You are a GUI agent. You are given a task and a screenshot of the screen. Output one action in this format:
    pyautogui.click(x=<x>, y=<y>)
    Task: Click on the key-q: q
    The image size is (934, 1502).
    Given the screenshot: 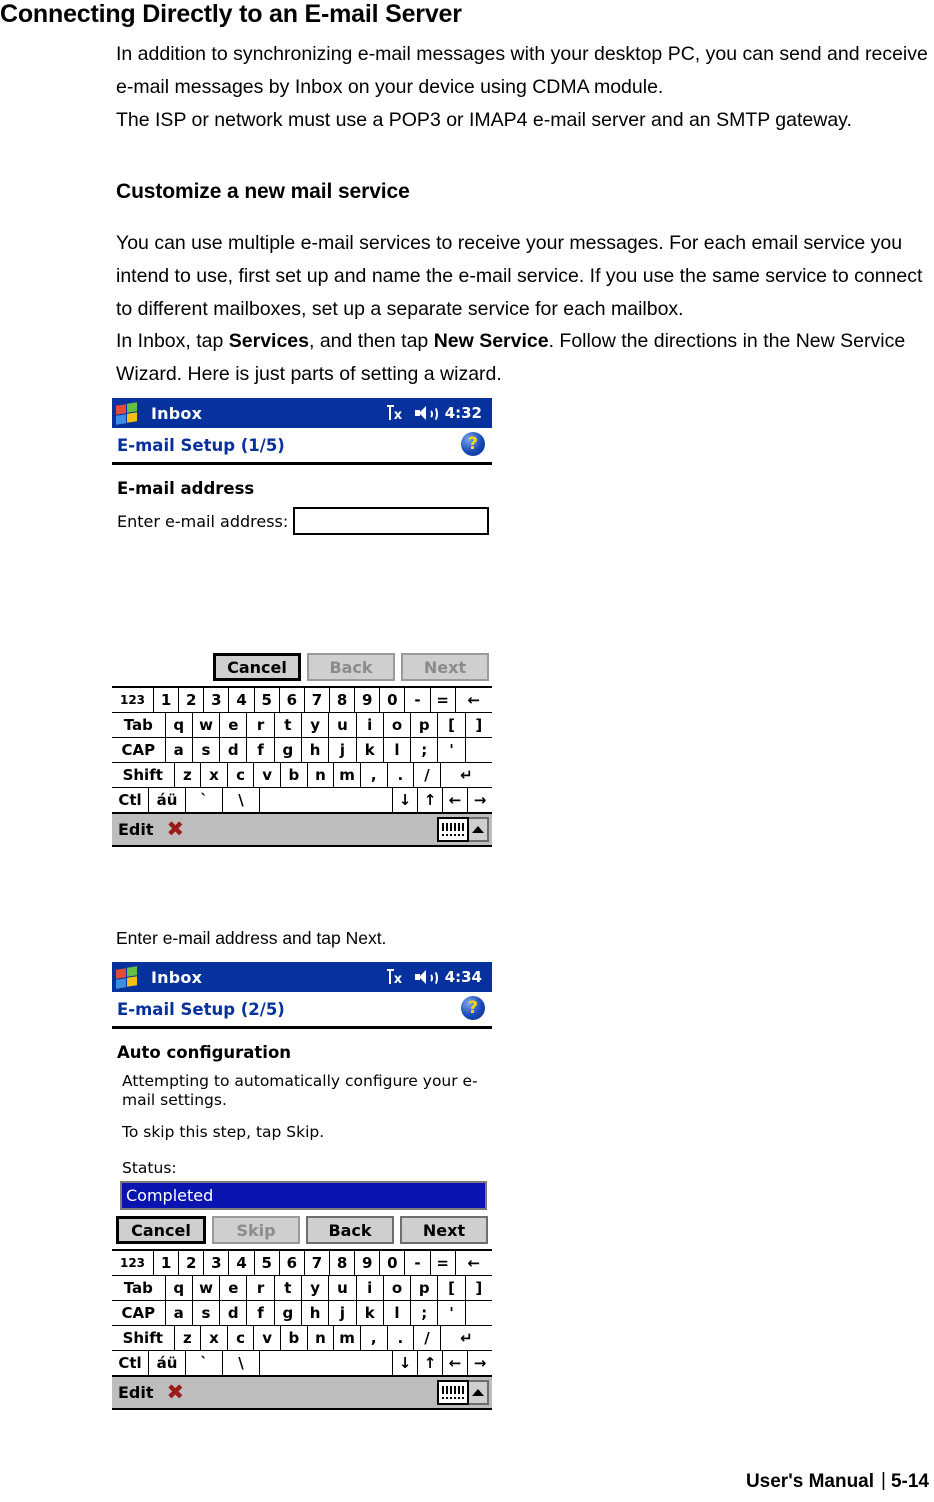 What is the action you would take?
    pyautogui.click(x=179, y=725)
    